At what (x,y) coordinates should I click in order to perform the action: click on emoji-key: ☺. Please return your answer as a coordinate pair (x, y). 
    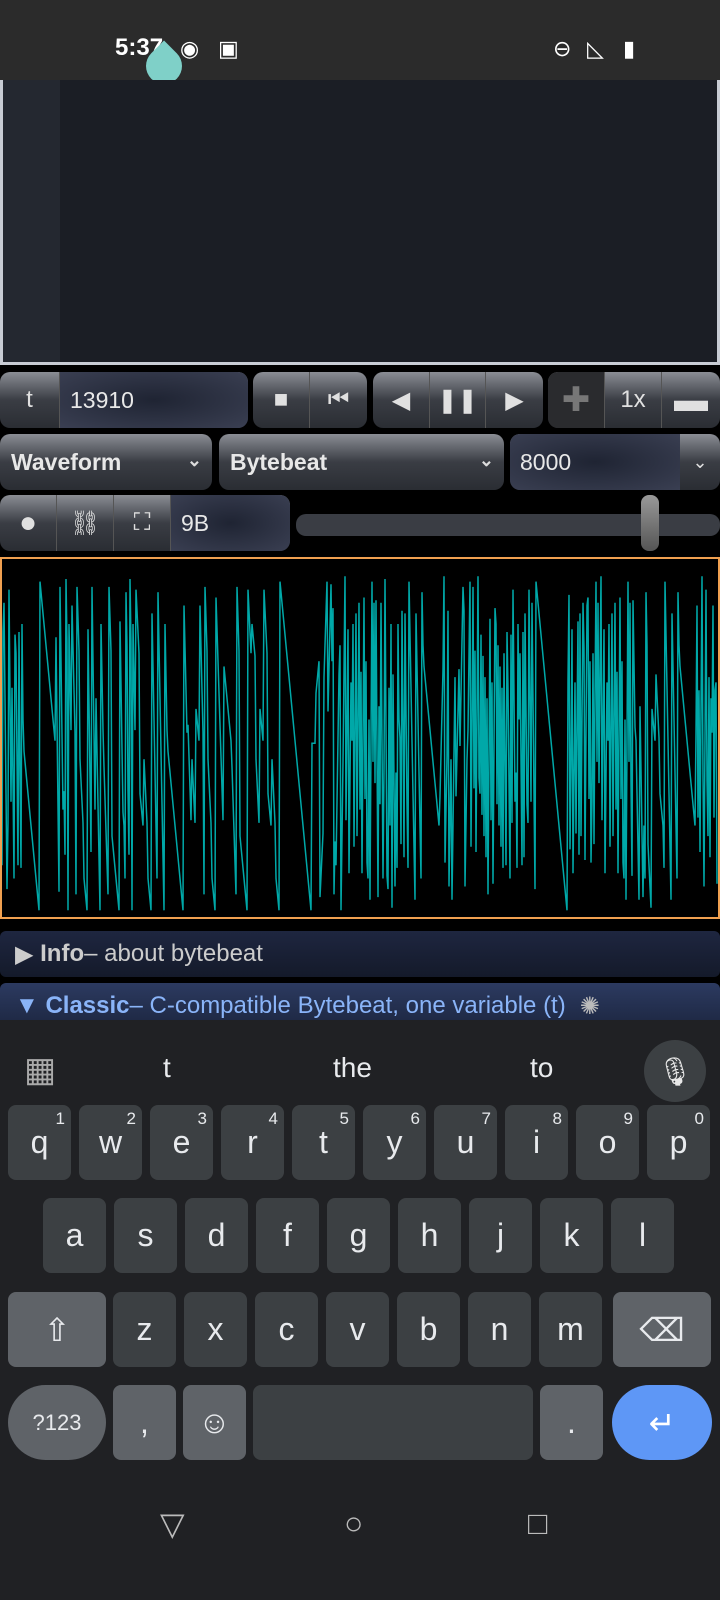
    Looking at the image, I should click on (214, 1422).